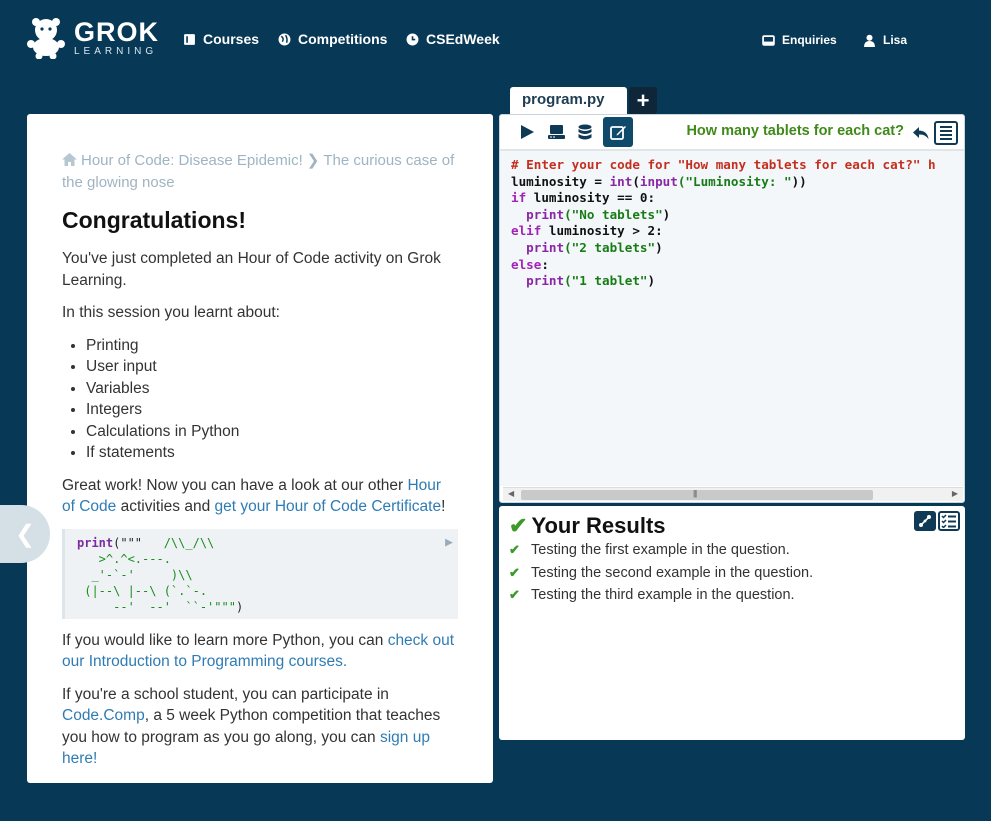 The width and height of the screenshot is (991, 821). What do you see at coordinates (583, 198) in the screenshot?
I see `code-line-3: if luminosity == 0:` at bounding box center [583, 198].